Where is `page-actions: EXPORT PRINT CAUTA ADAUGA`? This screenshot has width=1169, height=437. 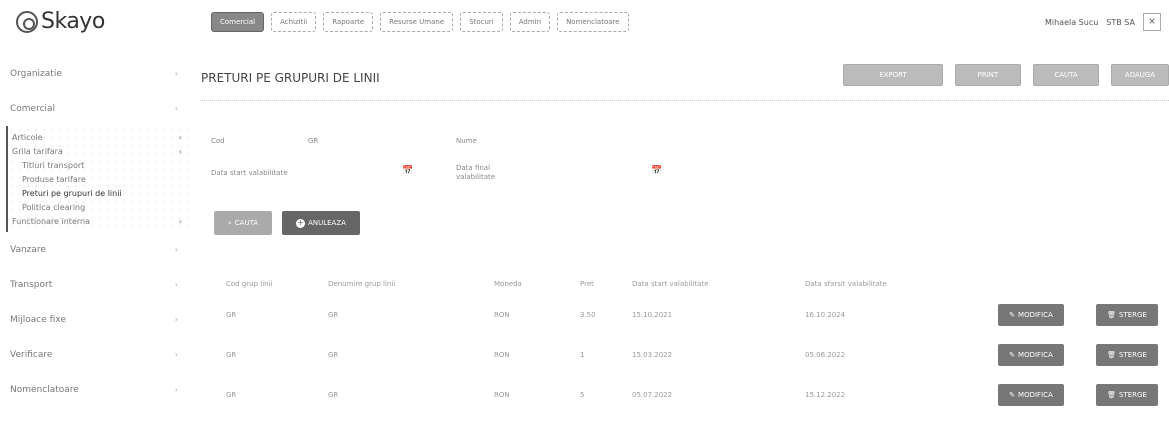 page-actions: EXPORT PRINT CAUTA ADAUGA is located at coordinates (1006, 75).